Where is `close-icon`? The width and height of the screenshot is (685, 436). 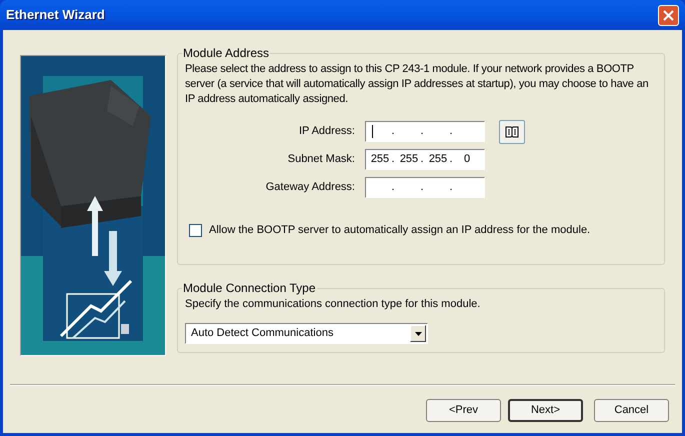
close-icon is located at coordinates (668, 15).